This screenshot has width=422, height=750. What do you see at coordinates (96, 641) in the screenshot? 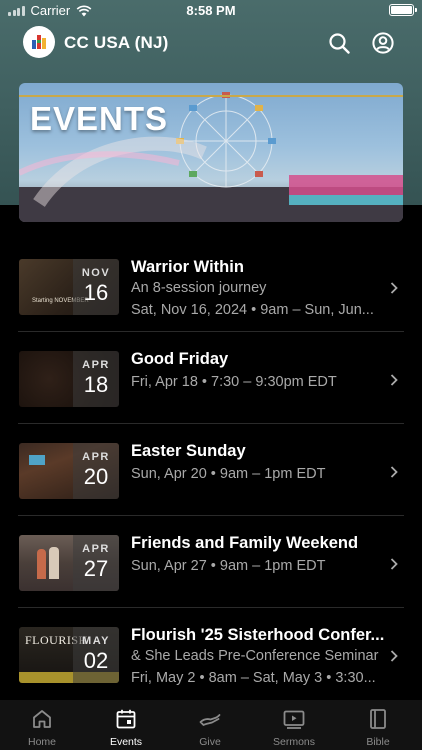
I see `event-month: MAY` at bounding box center [96, 641].